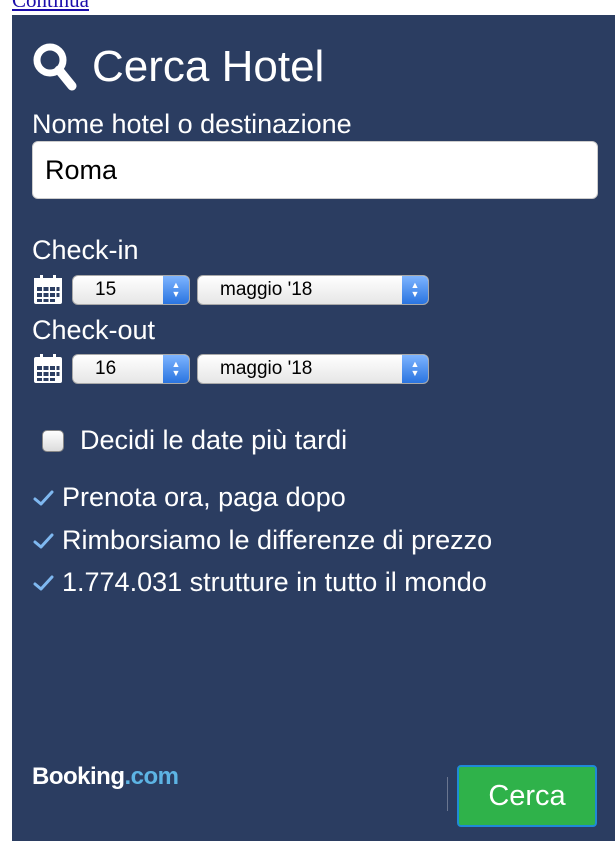  I want to click on checkout-month-select: maggio '18 ▲ ▼, so click(313, 369).